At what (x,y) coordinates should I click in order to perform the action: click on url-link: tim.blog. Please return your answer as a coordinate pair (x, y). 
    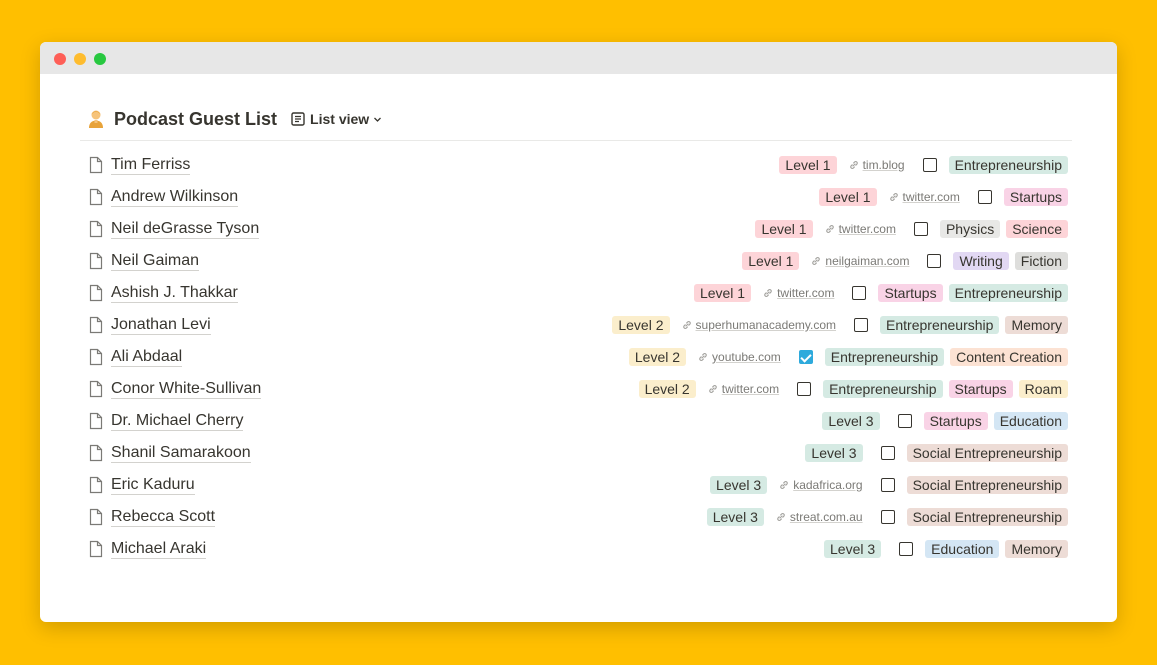
    Looking at the image, I should click on (877, 165).